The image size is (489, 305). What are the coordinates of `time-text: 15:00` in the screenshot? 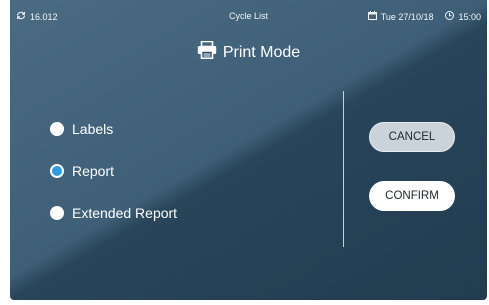 It's located at (469, 16).